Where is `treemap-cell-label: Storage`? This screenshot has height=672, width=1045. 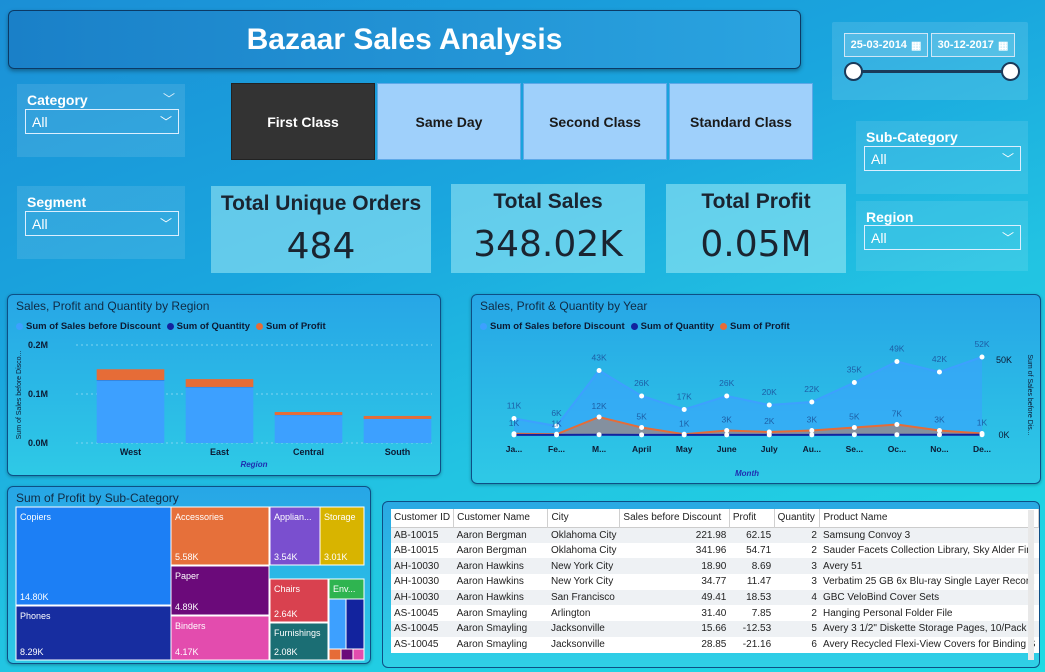
treemap-cell-label: Storage is located at coordinates (340, 517).